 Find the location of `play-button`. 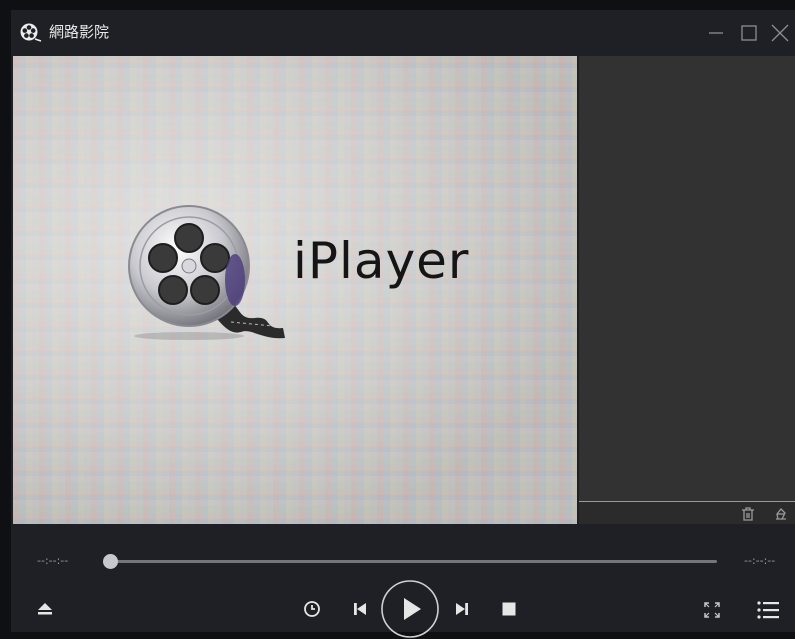

play-button is located at coordinates (410, 609).